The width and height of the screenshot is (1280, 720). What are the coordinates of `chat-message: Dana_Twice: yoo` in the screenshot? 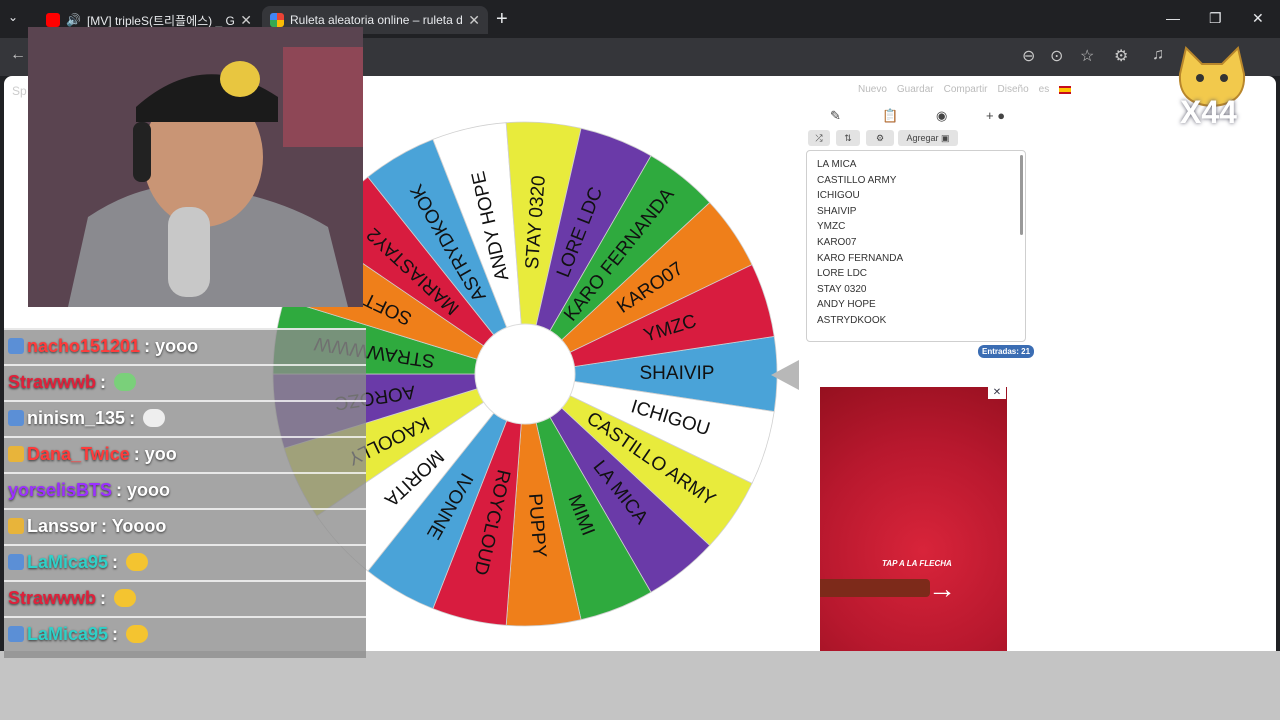 It's located at (185, 453).